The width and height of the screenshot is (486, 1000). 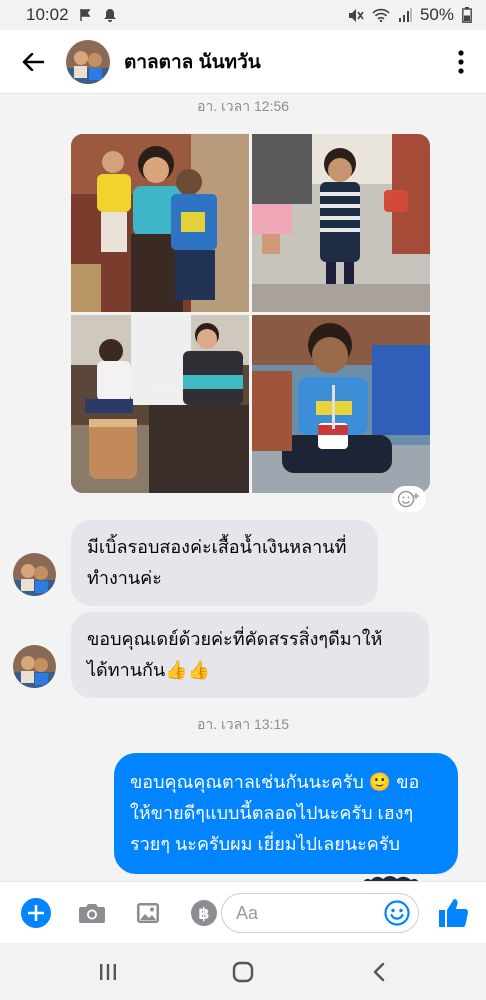 What do you see at coordinates (243, 106) in the screenshot?
I see `timestamp: อา. เวลา 12:56` at bounding box center [243, 106].